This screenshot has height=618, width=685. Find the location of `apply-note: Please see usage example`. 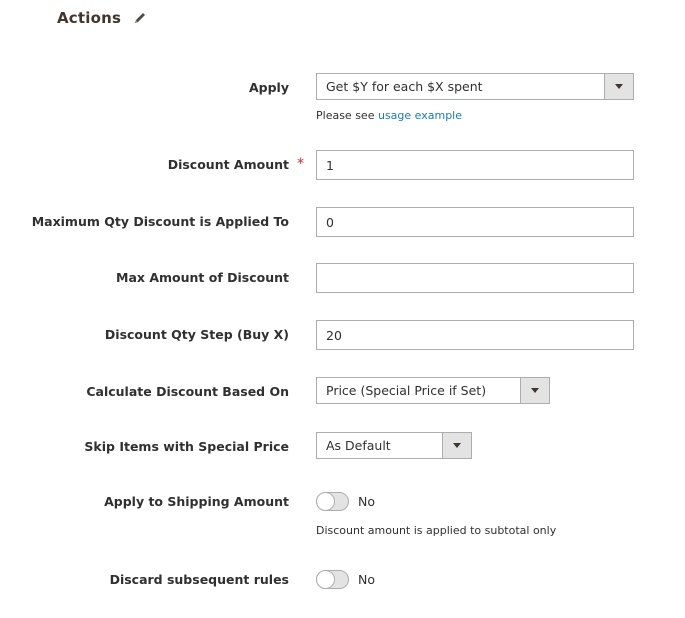

apply-note: Please see usage example is located at coordinates (389, 115).